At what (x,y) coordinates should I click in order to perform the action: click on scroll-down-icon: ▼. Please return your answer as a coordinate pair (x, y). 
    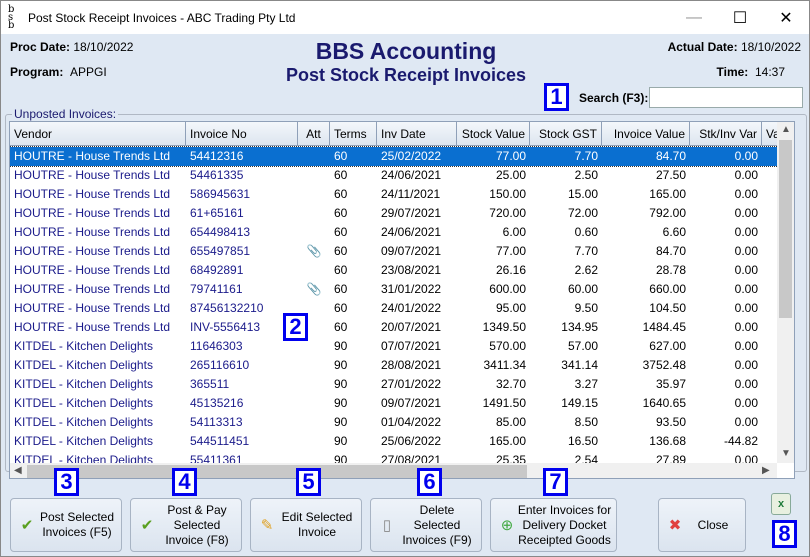
    Looking at the image, I should click on (786, 453).